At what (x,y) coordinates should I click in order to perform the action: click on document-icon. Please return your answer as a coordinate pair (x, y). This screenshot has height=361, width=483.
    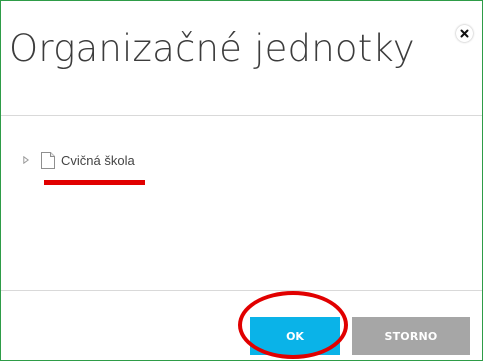
    Looking at the image, I should click on (48, 160).